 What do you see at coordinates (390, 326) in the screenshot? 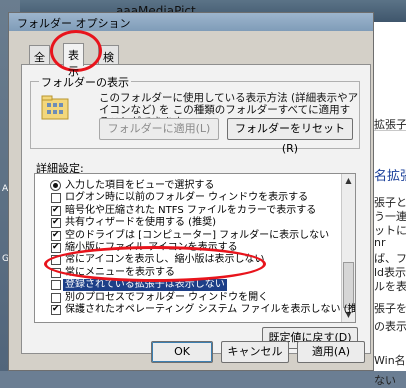
I see `bg-text: の表示` at bounding box center [390, 326].